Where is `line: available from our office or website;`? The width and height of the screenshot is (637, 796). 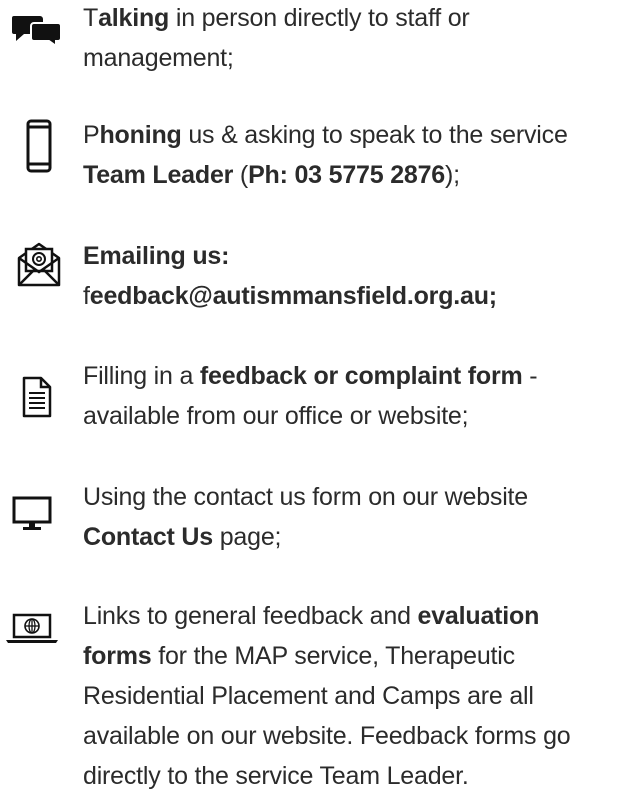 line: available from our office or website; is located at coordinates (276, 416).